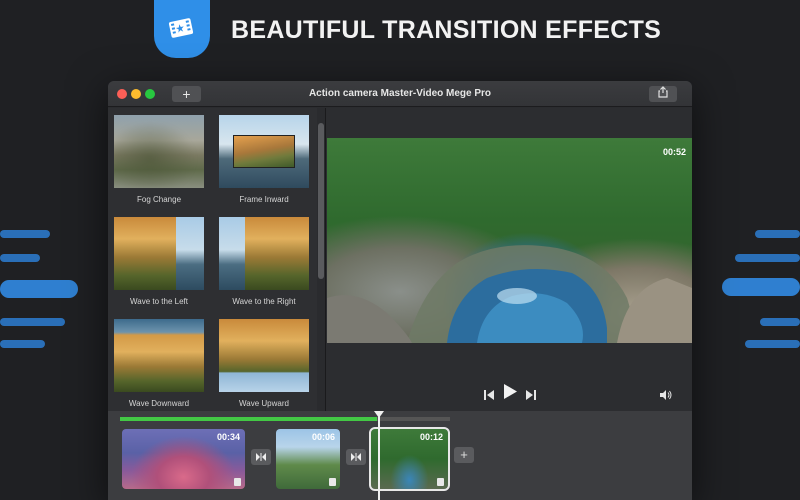  Describe the element at coordinates (321, 201) in the screenshot. I see `sidebar-scroll-thumb` at that location.